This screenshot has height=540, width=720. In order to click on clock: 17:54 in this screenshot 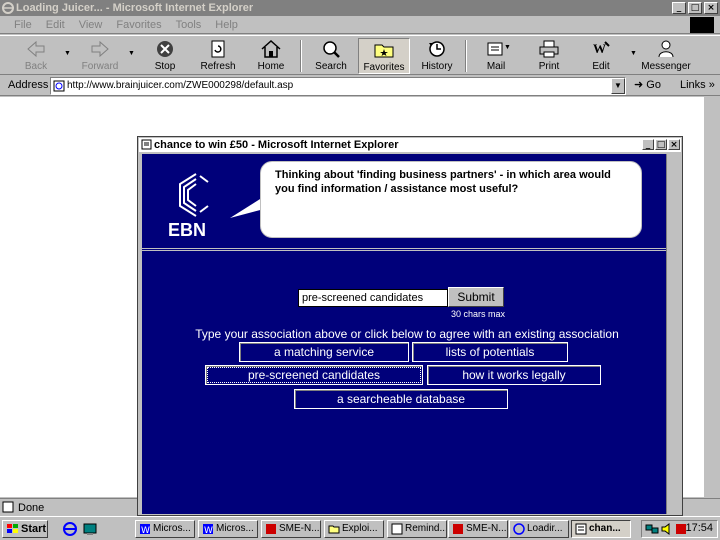, I will do `click(699, 528)`.